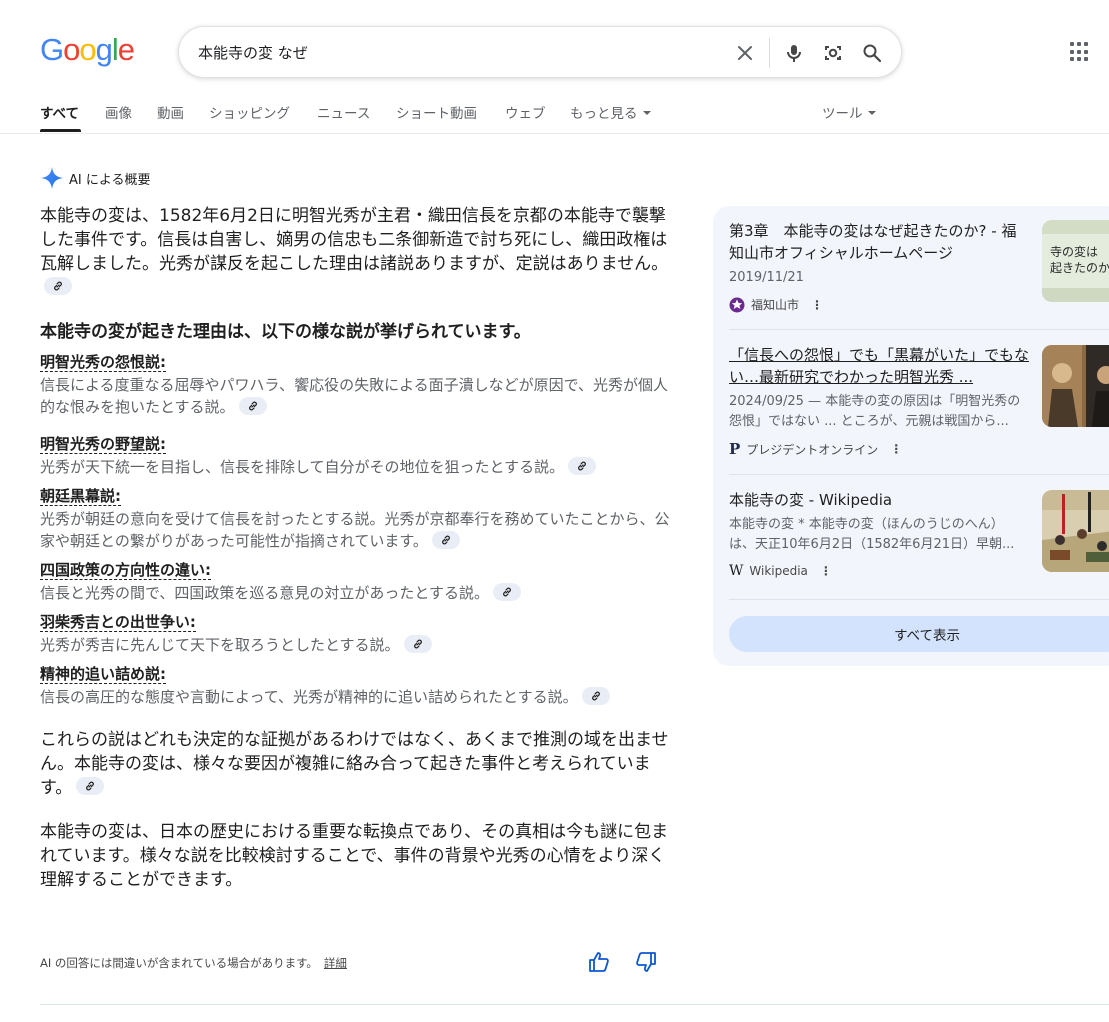 This screenshot has height=1022, width=1109. Describe the element at coordinates (872, 53) in the screenshot. I see `search-icon` at that location.